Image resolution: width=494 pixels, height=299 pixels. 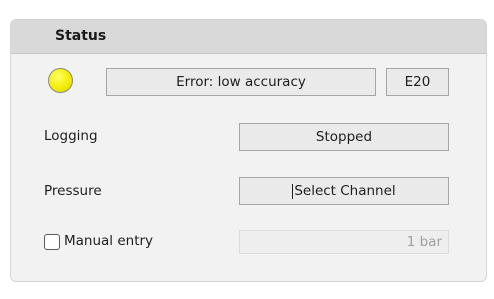 I want to click on status-led-icon, so click(x=60, y=80).